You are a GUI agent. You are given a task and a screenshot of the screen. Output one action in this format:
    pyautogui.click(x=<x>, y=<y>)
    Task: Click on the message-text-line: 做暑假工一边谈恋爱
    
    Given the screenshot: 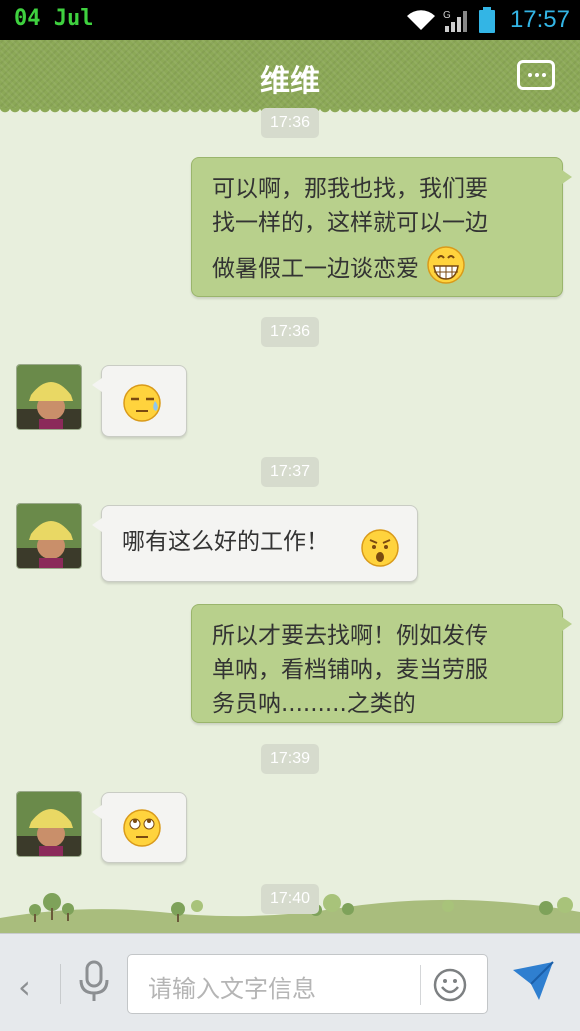 What is the action you would take?
    pyautogui.click(x=315, y=269)
    